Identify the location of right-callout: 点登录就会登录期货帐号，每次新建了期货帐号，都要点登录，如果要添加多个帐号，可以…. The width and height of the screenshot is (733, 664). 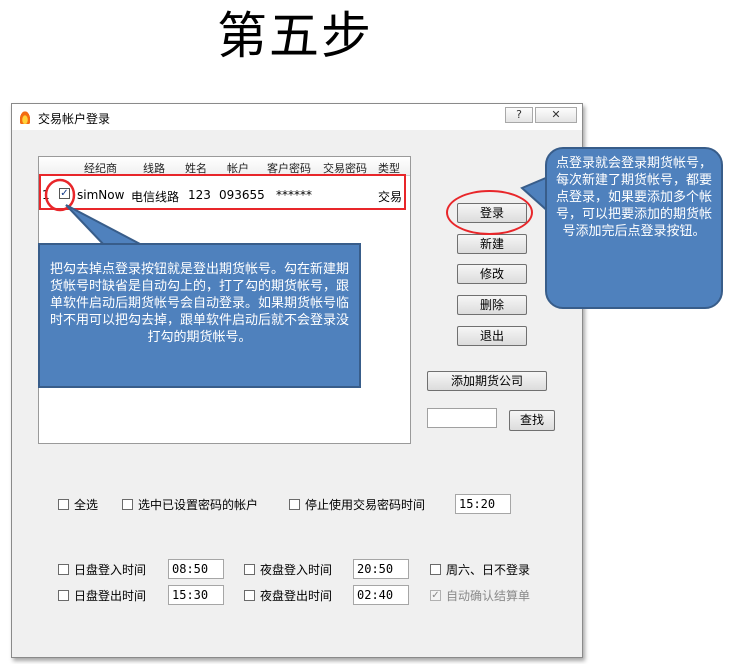
(634, 228).